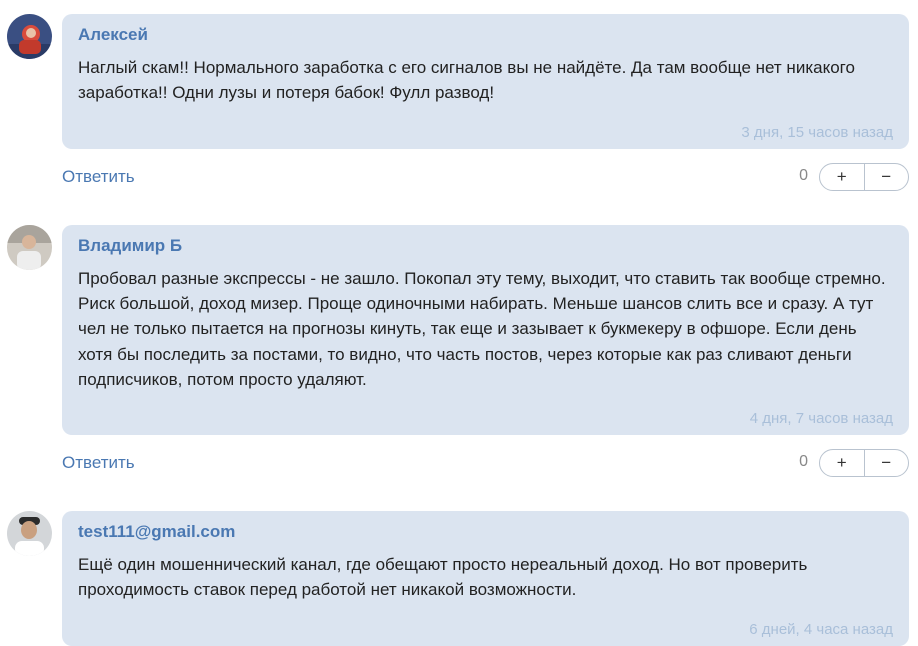  What do you see at coordinates (485, 35) in the screenshot?
I see `author-name: Алексей` at bounding box center [485, 35].